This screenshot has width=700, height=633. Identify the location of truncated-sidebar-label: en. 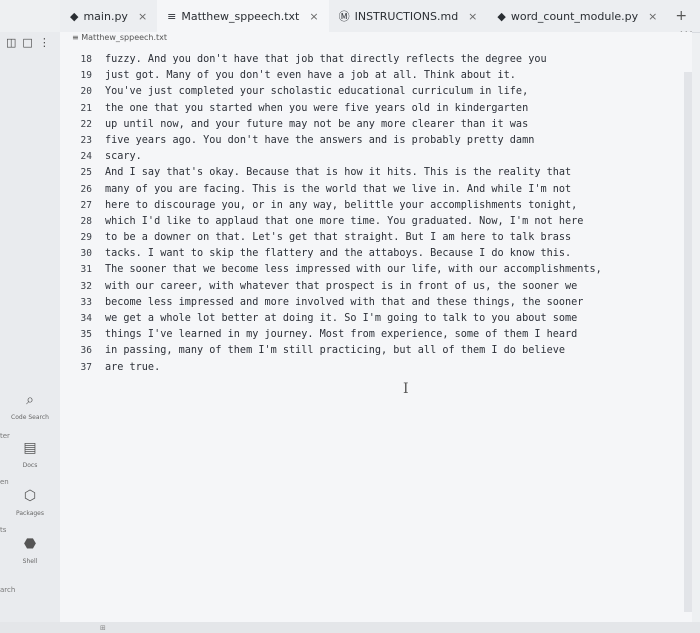
(4, 482).